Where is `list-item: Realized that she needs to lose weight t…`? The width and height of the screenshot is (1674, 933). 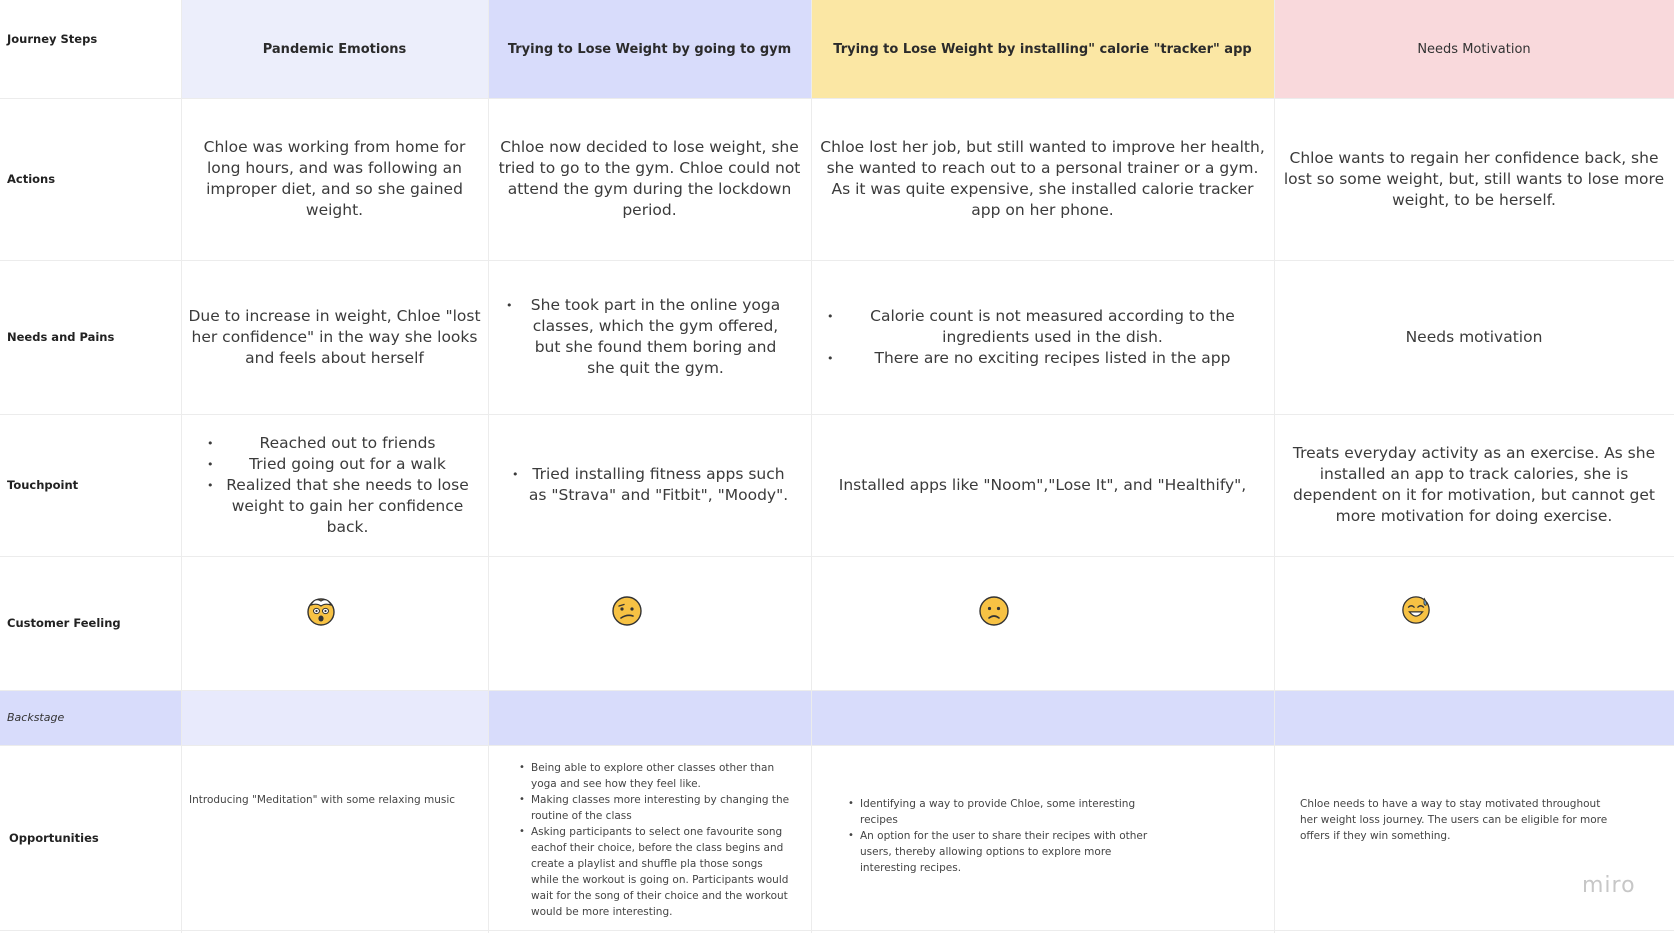
list-item: Realized that she needs to lose weight t… is located at coordinates (340, 506).